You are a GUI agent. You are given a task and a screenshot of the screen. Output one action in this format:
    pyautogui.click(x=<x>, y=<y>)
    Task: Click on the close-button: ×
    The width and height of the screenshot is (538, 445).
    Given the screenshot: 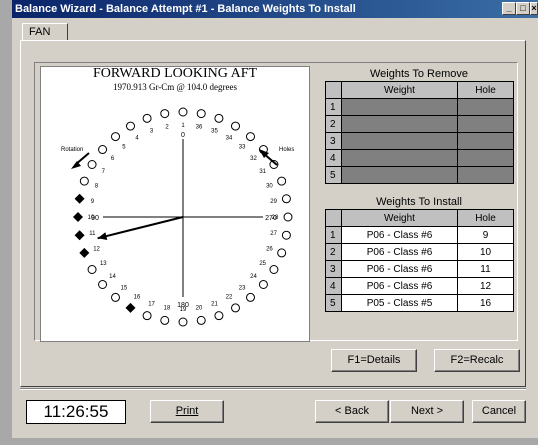 What is the action you would take?
    pyautogui.click(x=534, y=8)
    